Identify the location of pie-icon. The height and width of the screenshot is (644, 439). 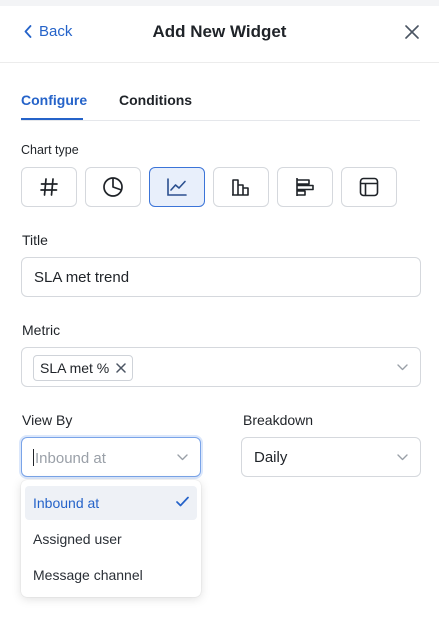
(113, 187).